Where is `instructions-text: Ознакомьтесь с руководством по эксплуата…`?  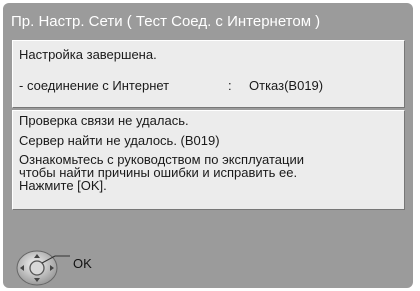 instructions-text: Ознакомьтесь с руководством по эксплуата… is located at coordinates (204, 172).